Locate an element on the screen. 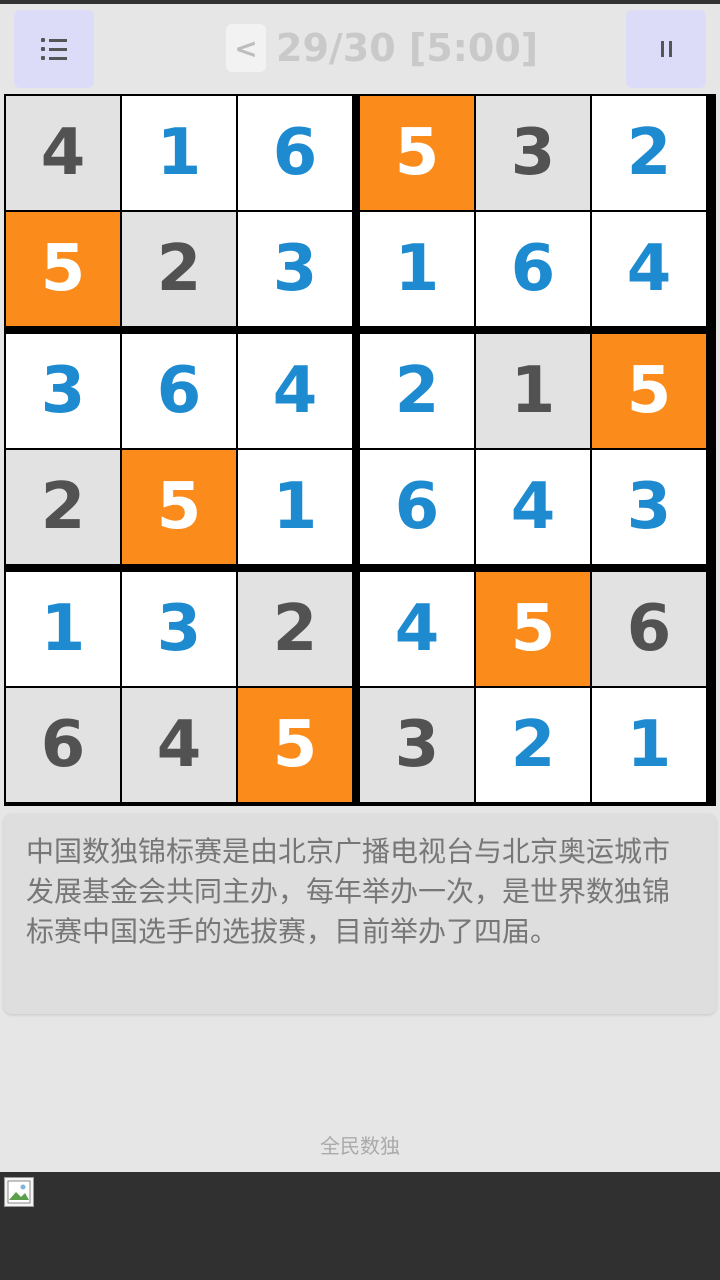 This screenshot has height=1280, width=720. sudoku-cell-r2-c3: 3 is located at coordinates (295, 269).